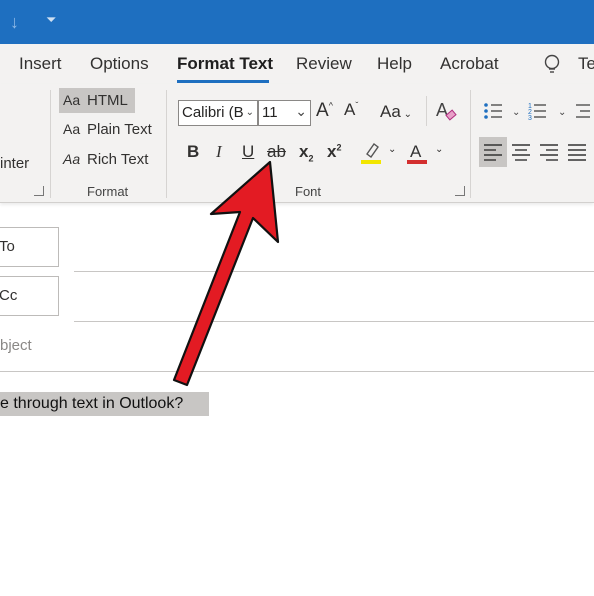 The height and width of the screenshot is (596, 594). I want to click on title-bar: ↓ ⏷, so click(297, 22).